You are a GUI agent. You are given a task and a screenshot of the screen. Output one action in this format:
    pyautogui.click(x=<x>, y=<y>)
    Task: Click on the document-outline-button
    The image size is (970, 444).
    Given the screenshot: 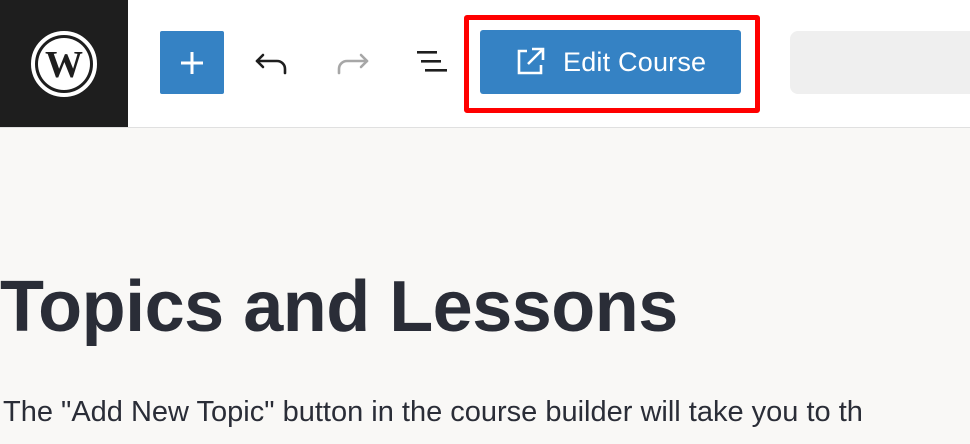 What is the action you would take?
    pyautogui.click(x=432, y=62)
    